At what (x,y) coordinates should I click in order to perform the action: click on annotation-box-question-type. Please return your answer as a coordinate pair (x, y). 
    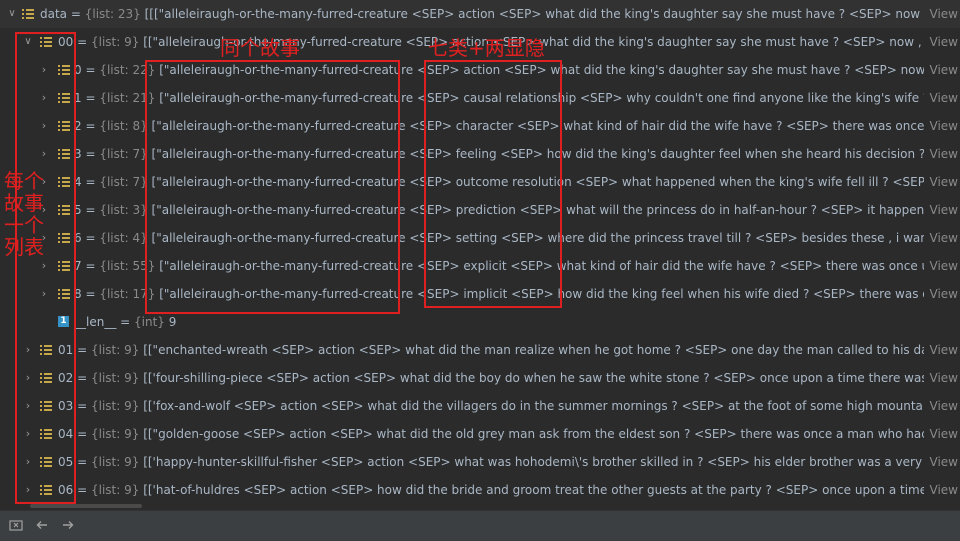
    Looking at the image, I should click on (493, 184).